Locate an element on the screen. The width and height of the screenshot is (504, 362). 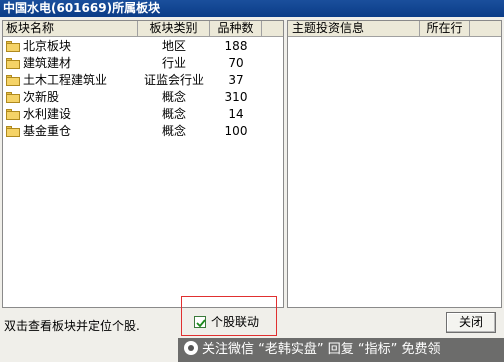
stock-count: 188 is located at coordinates (236, 46).